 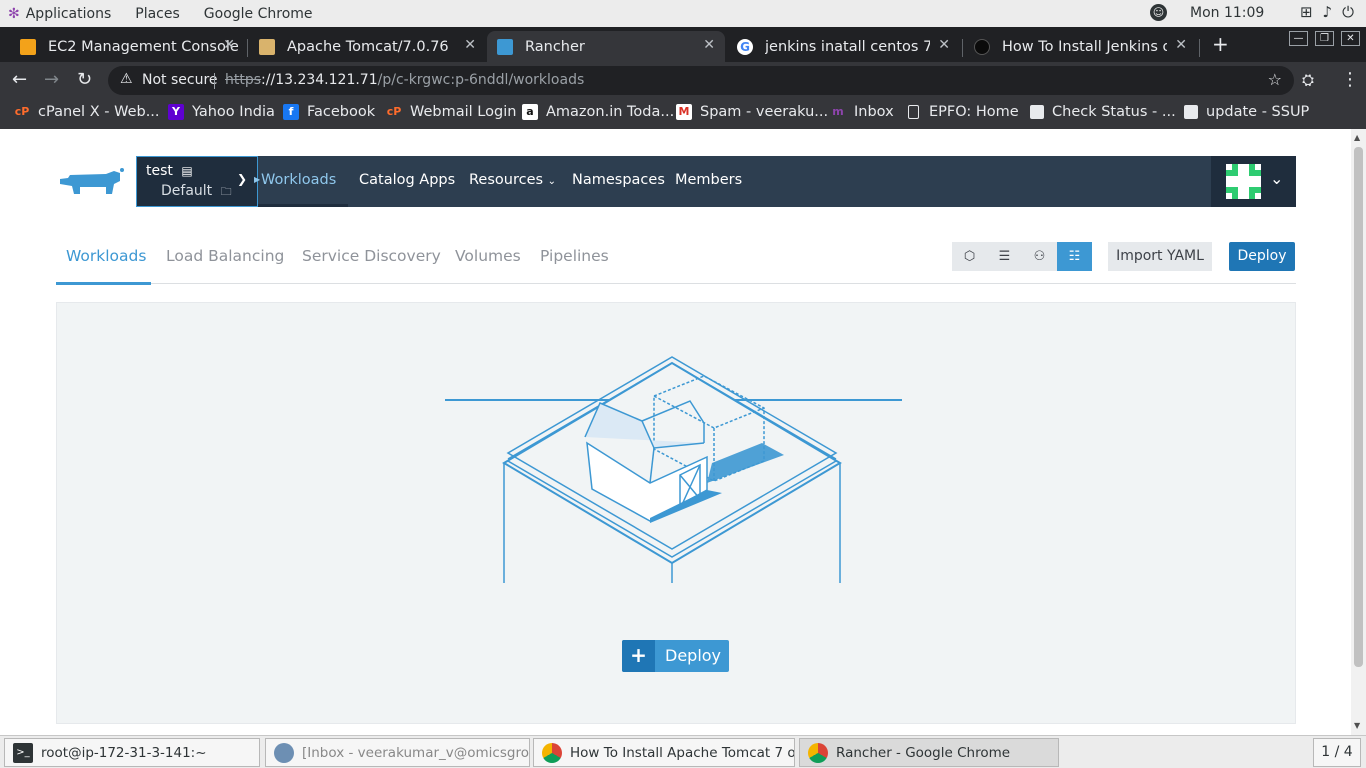 I want to click on taskbar-item-terminal: >_ root@ip-172-31-3-141:~, so click(x=132, y=752).